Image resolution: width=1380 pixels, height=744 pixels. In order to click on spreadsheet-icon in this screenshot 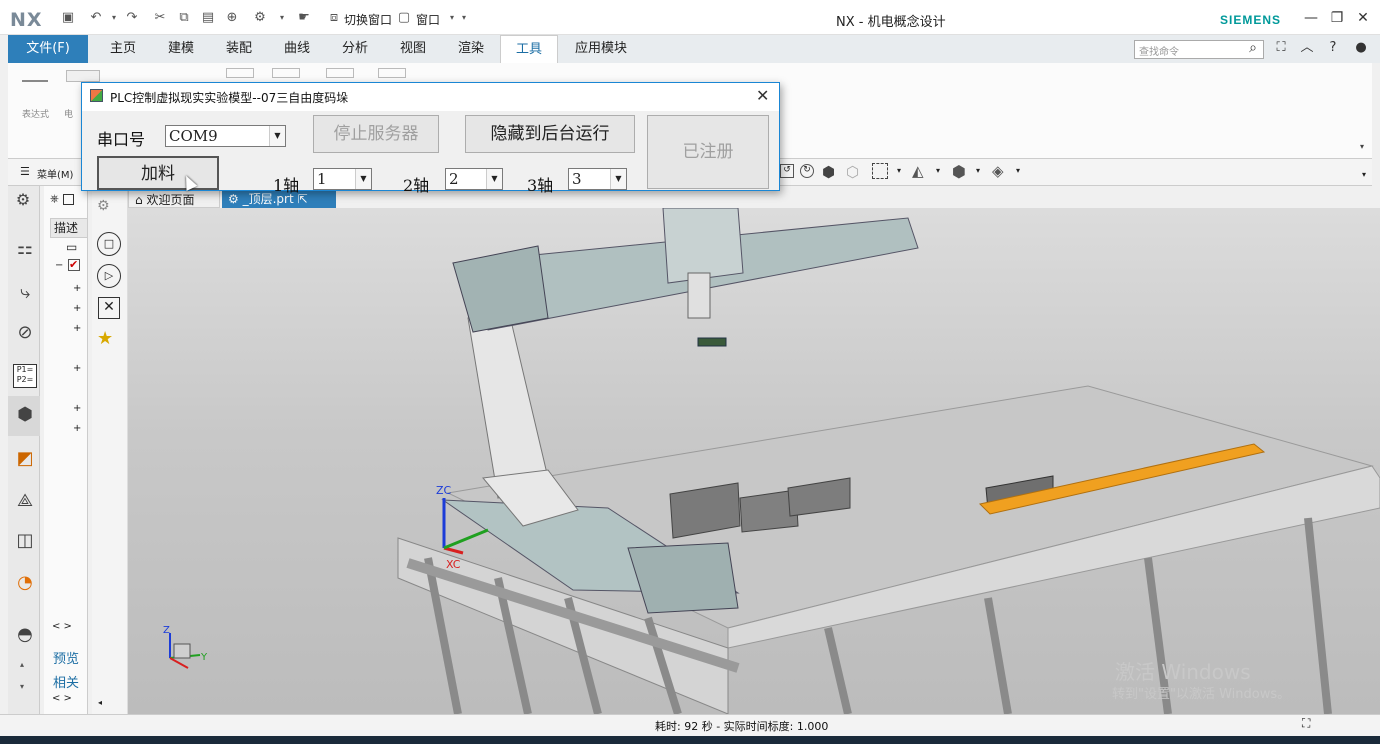, I will do `click(83, 76)`.